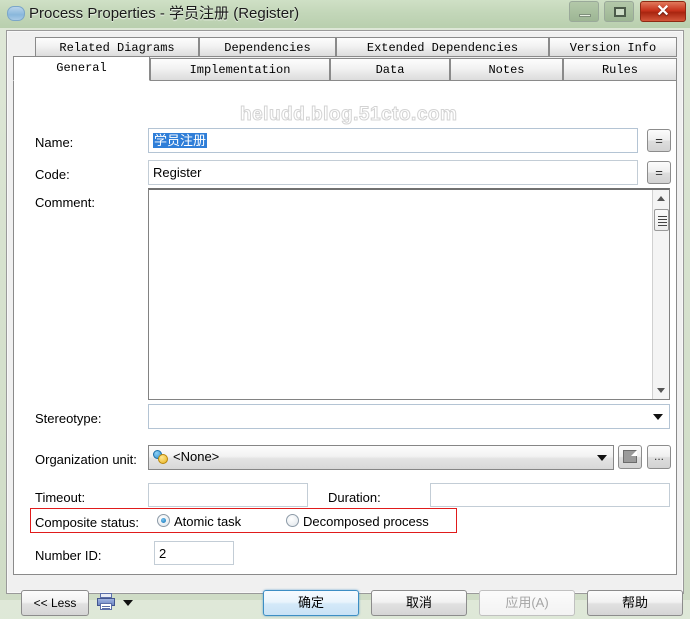 This screenshot has height=619, width=690. What do you see at coordinates (311, 603) in the screenshot?
I see `ok-button: 确定` at bounding box center [311, 603].